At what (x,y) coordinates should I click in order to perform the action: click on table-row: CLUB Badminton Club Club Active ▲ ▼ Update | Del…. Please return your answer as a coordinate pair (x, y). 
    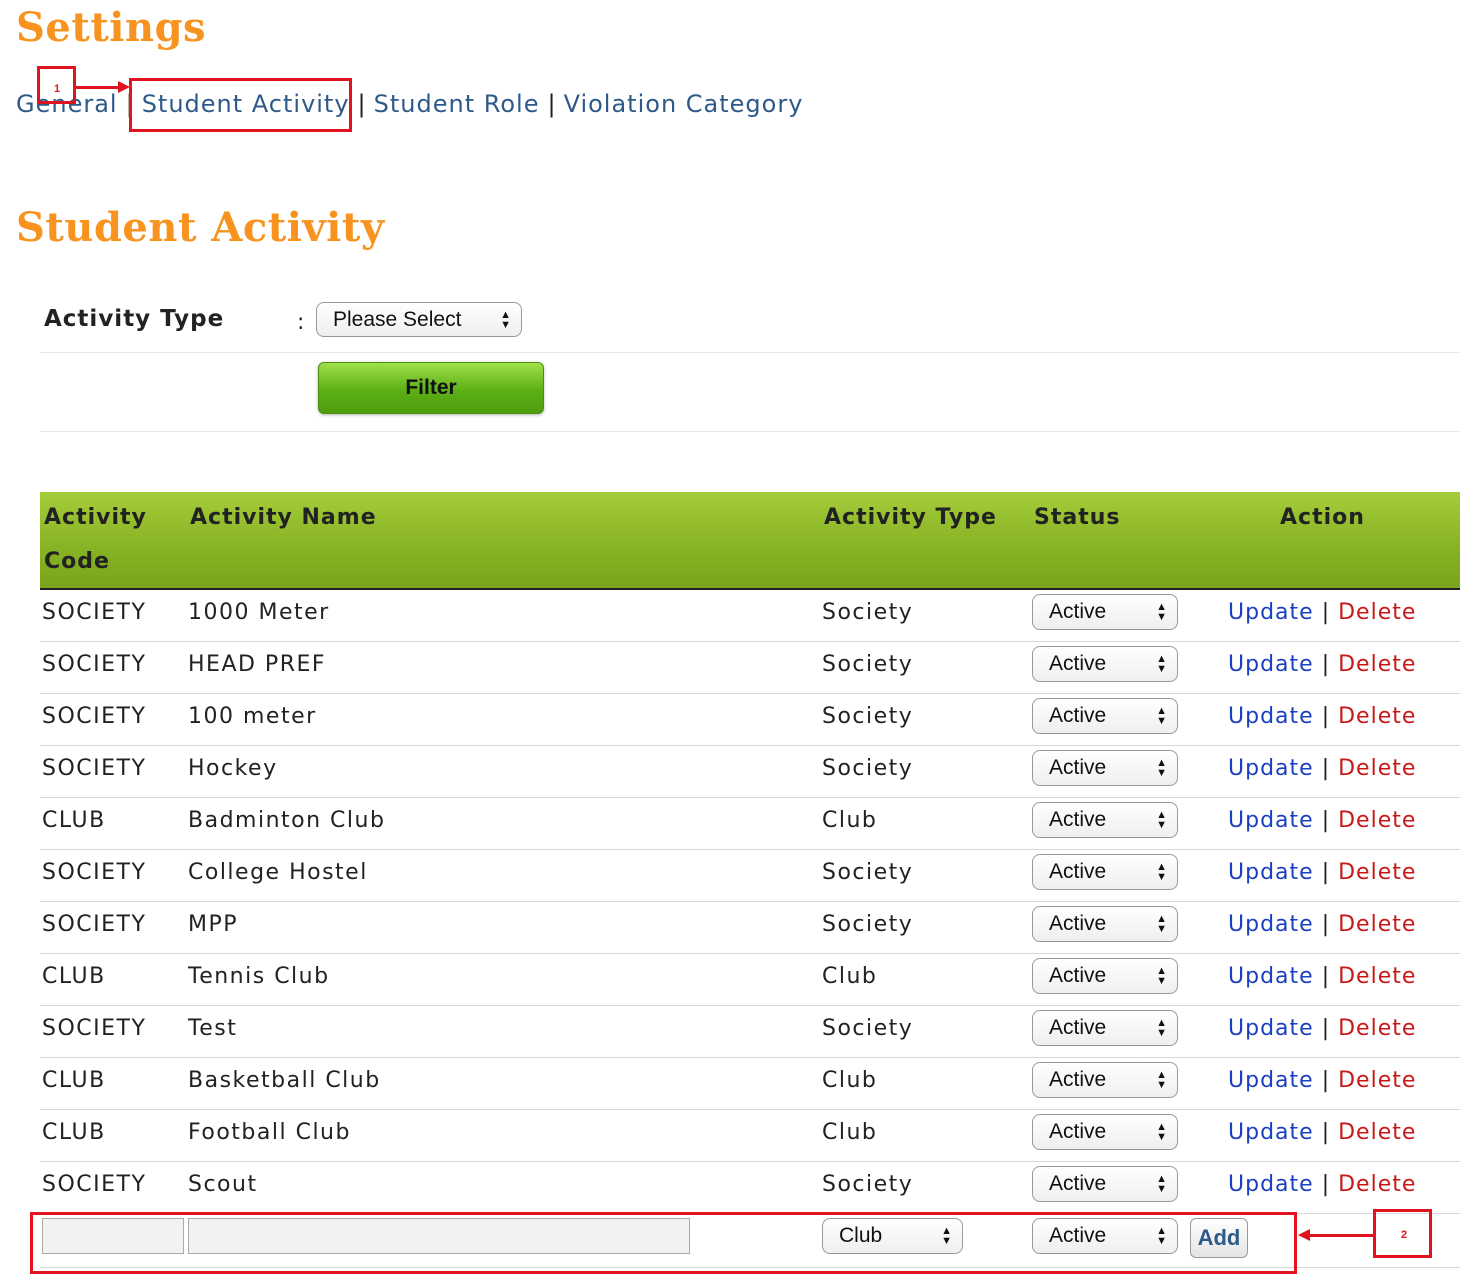
    Looking at the image, I should click on (750, 824).